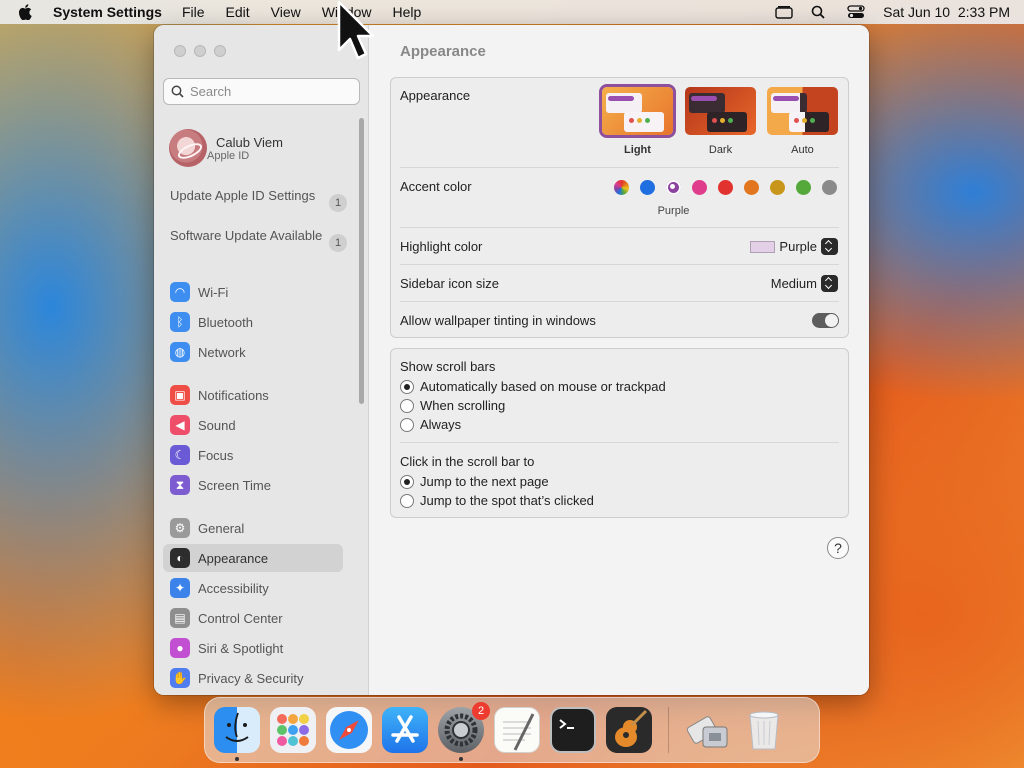 Image resolution: width=1024 pixels, height=768 pixels. I want to click on menu-help: Help, so click(407, 12).